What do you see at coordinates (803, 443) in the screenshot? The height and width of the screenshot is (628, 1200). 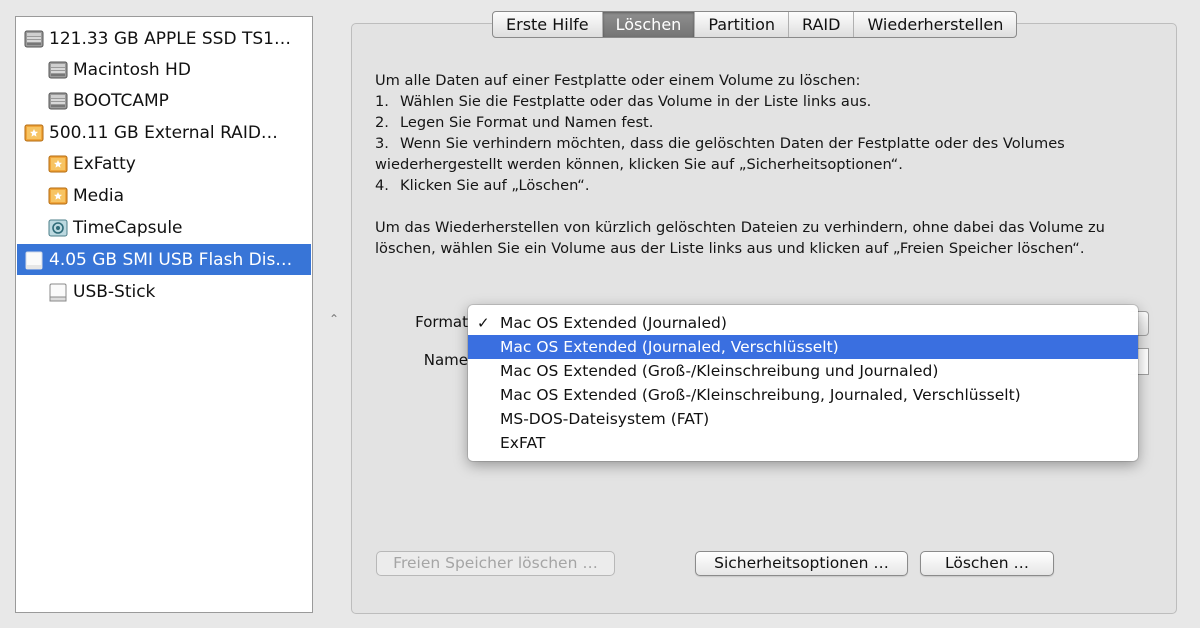 I see `format-option-exfat: ExFAT` at bounding box center [803, 443].